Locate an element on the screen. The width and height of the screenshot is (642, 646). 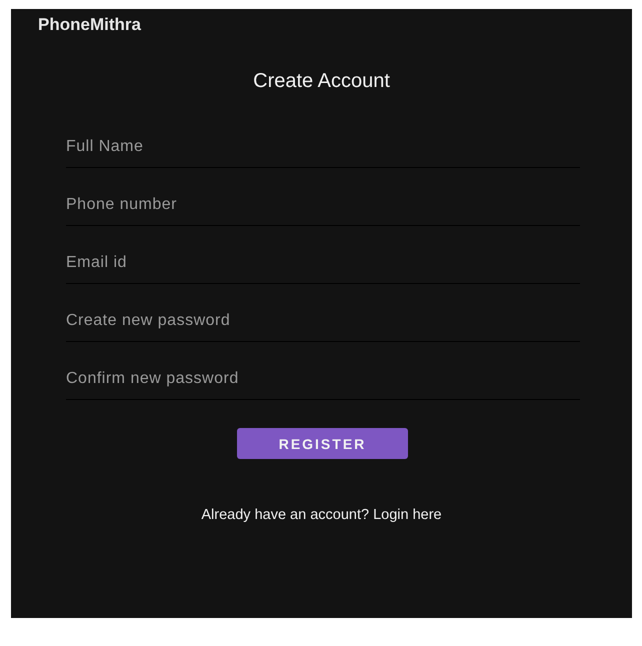
input-field: Phone number is located at coordinates (323, 203).